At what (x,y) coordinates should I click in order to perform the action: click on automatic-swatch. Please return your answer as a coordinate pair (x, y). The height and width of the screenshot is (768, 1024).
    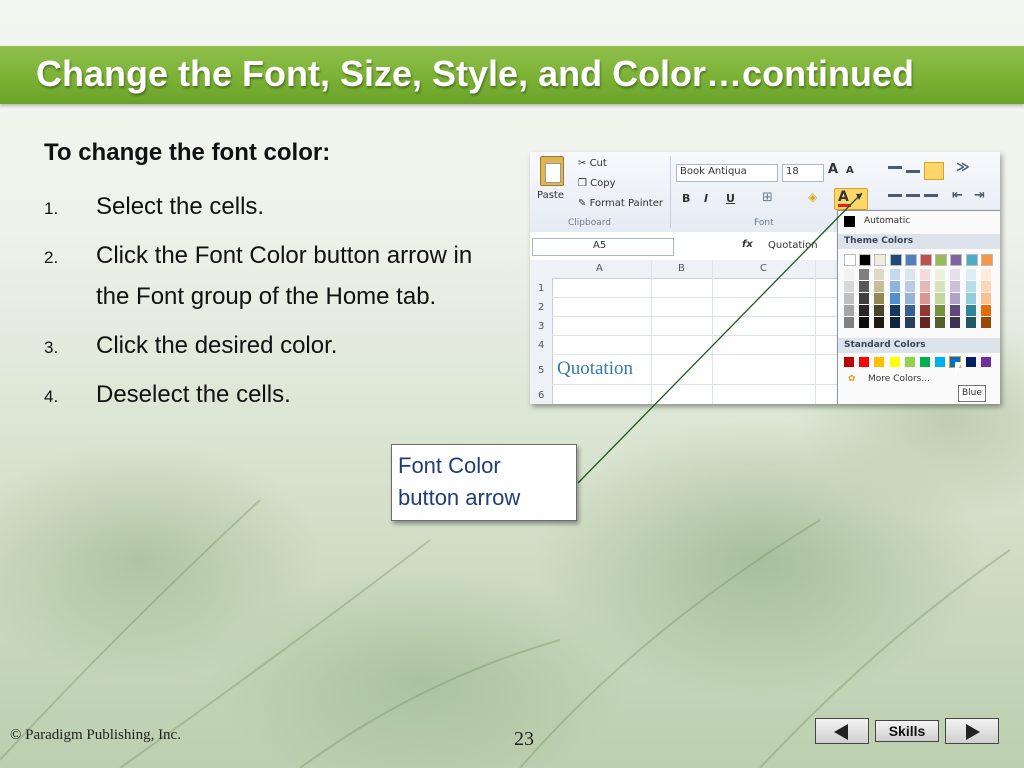
    Looking at the image, I should click on (849, 221).